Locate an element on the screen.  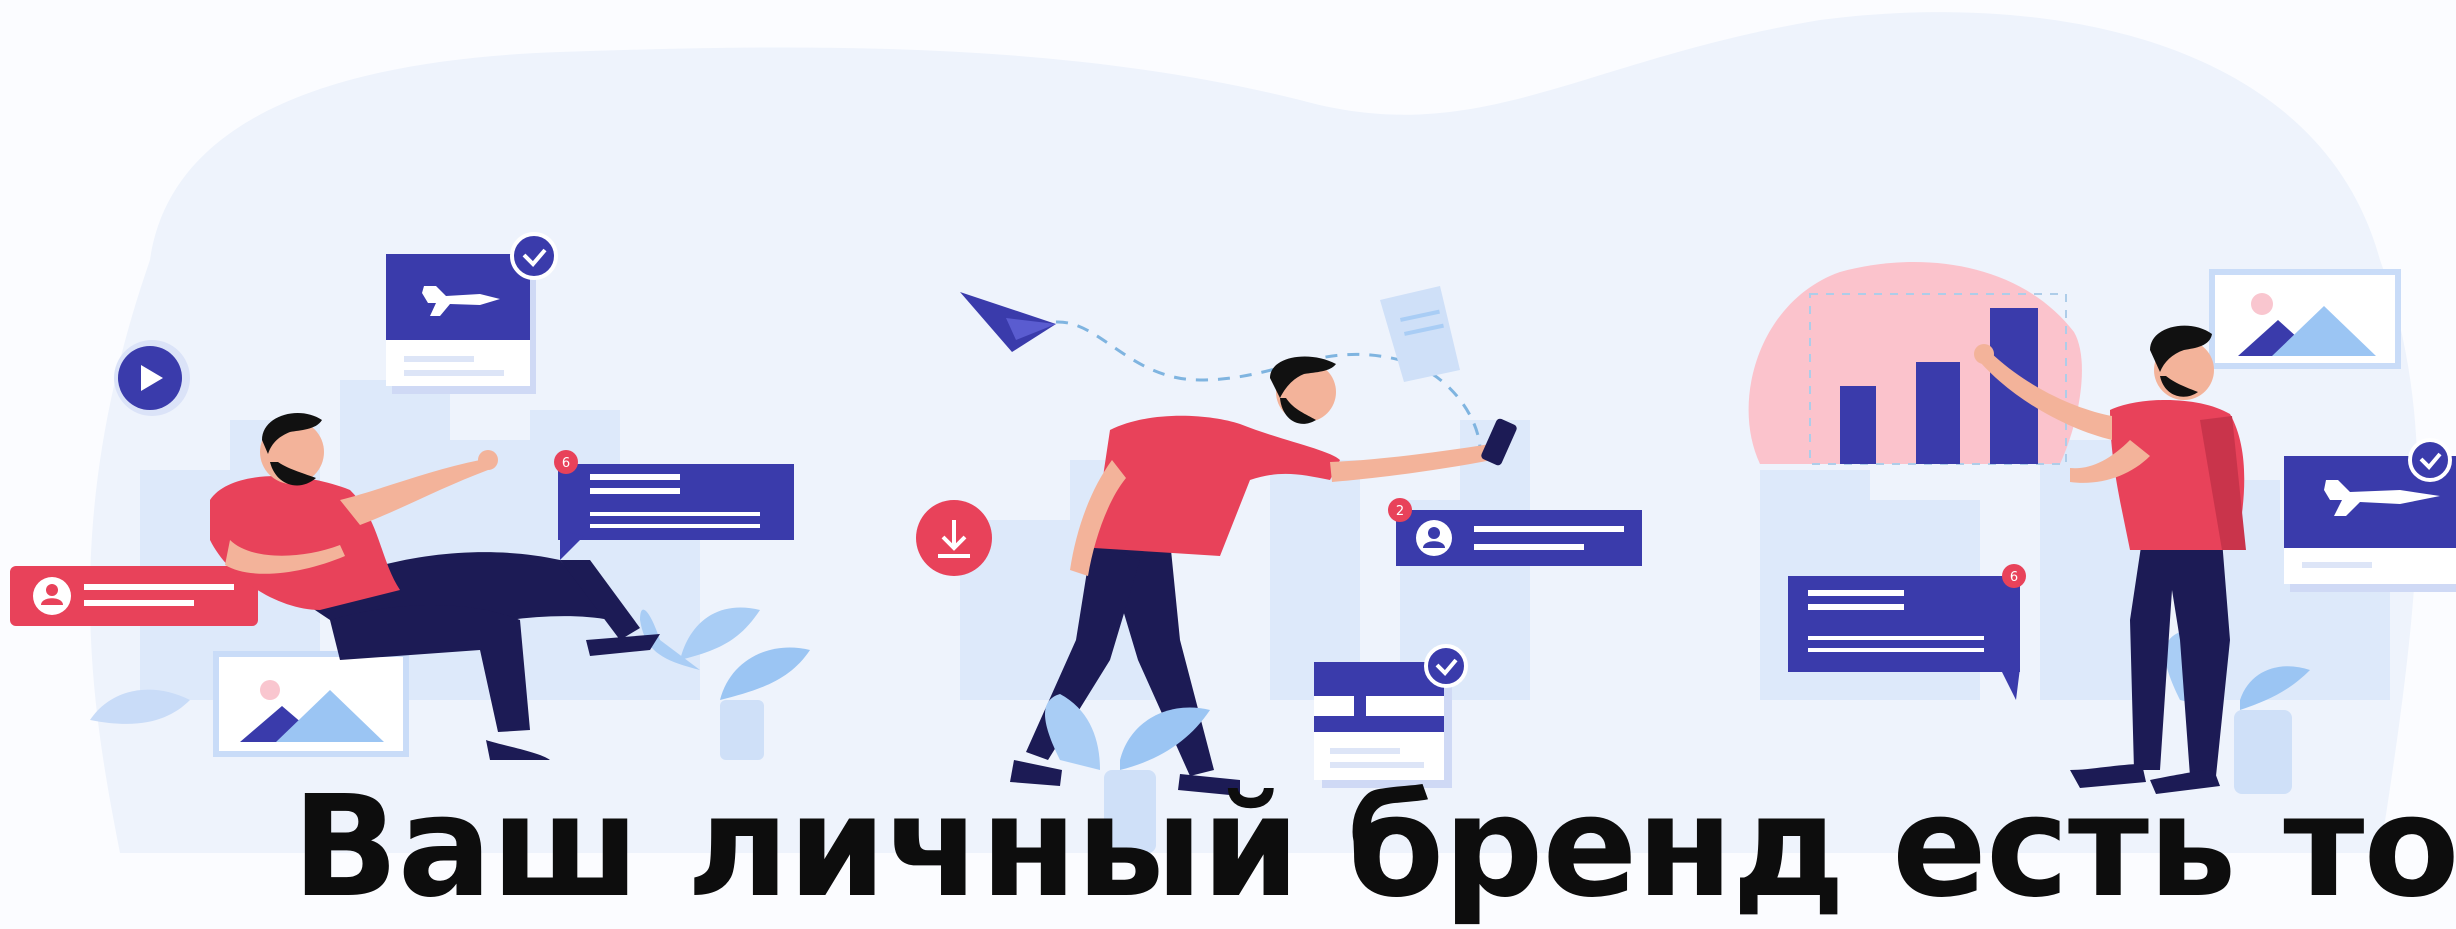
image-frame-right is located at coordinates (2305, 319).